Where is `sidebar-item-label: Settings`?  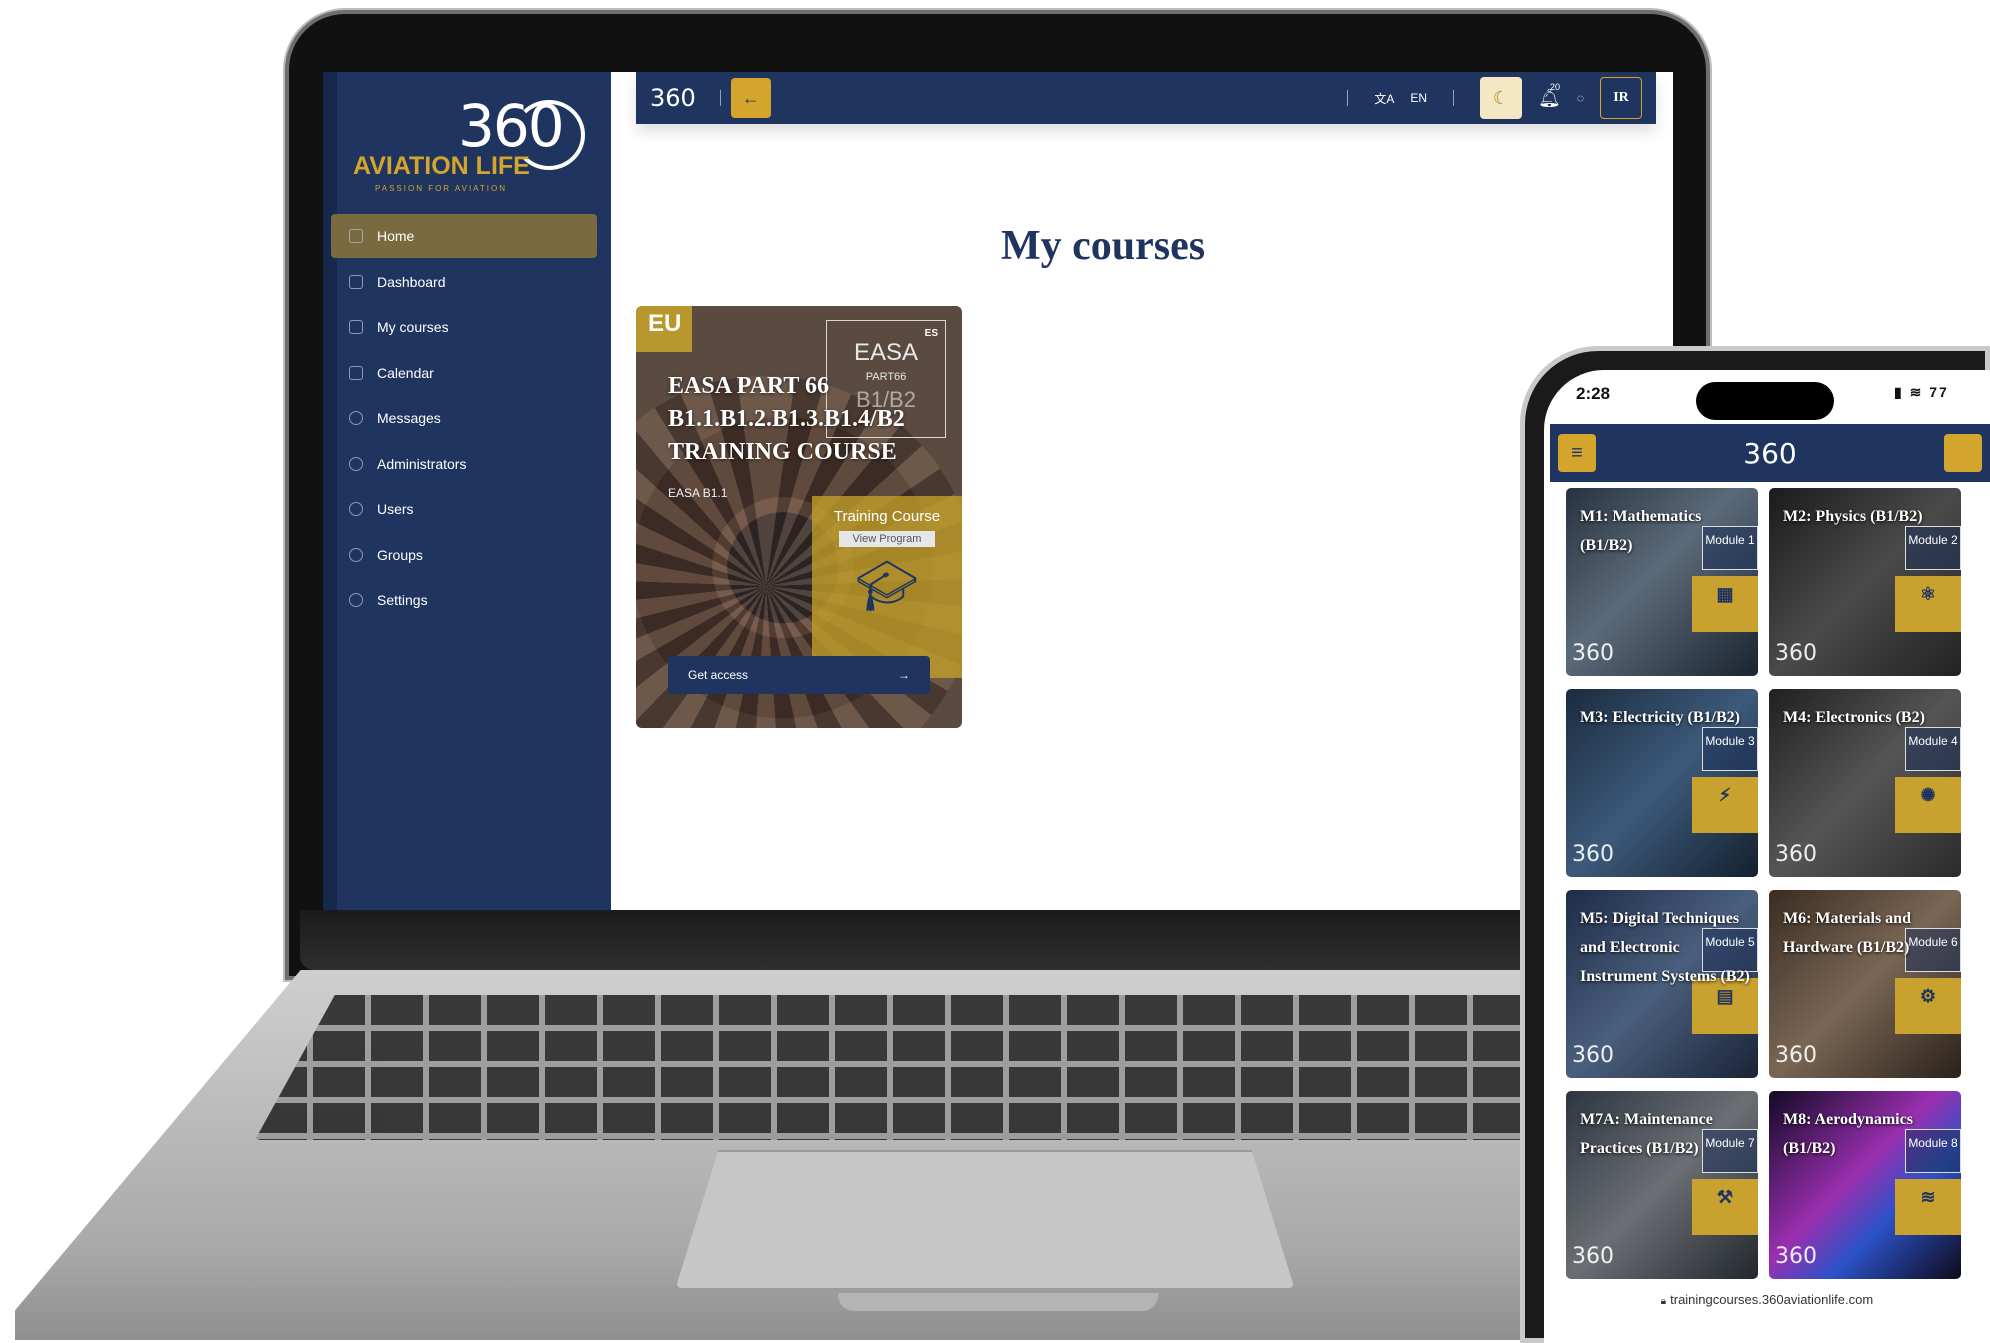
sidebar-item-label: Settings is located at coordinates (402, 600).